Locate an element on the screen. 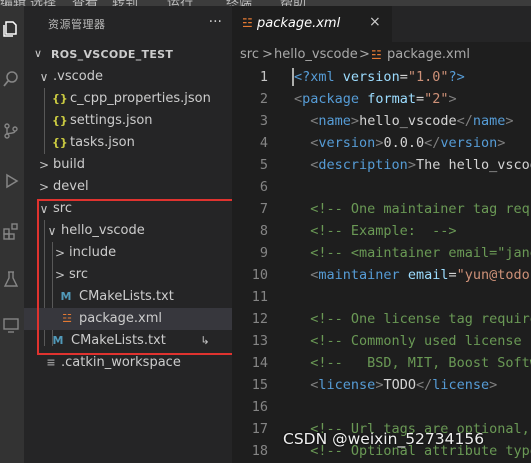  line-number: 3 is located at coordinates (263, 121).